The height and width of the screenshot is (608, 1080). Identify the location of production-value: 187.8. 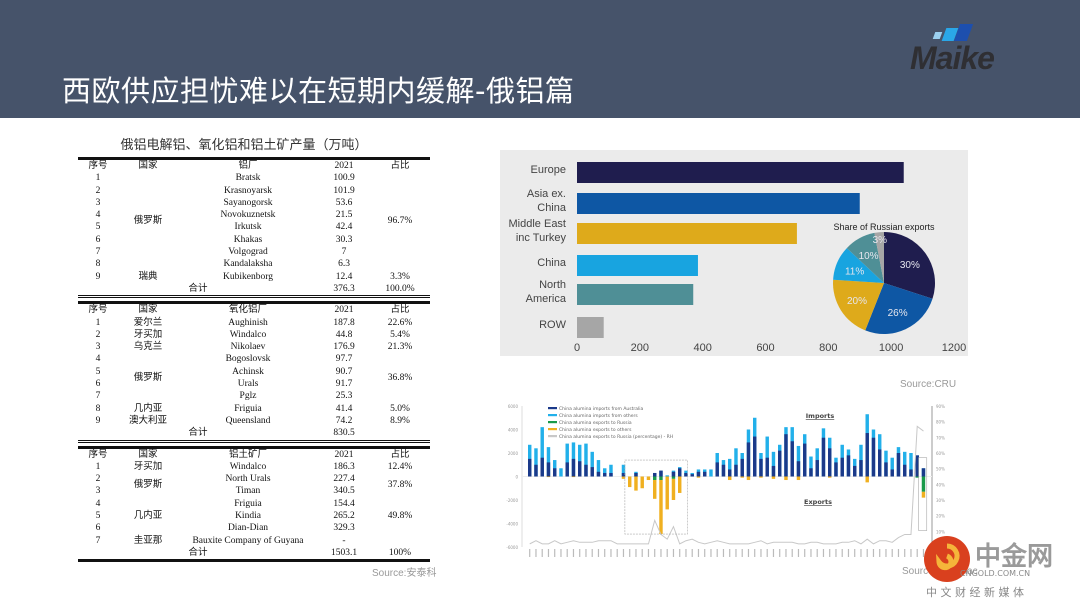
(344, 322).